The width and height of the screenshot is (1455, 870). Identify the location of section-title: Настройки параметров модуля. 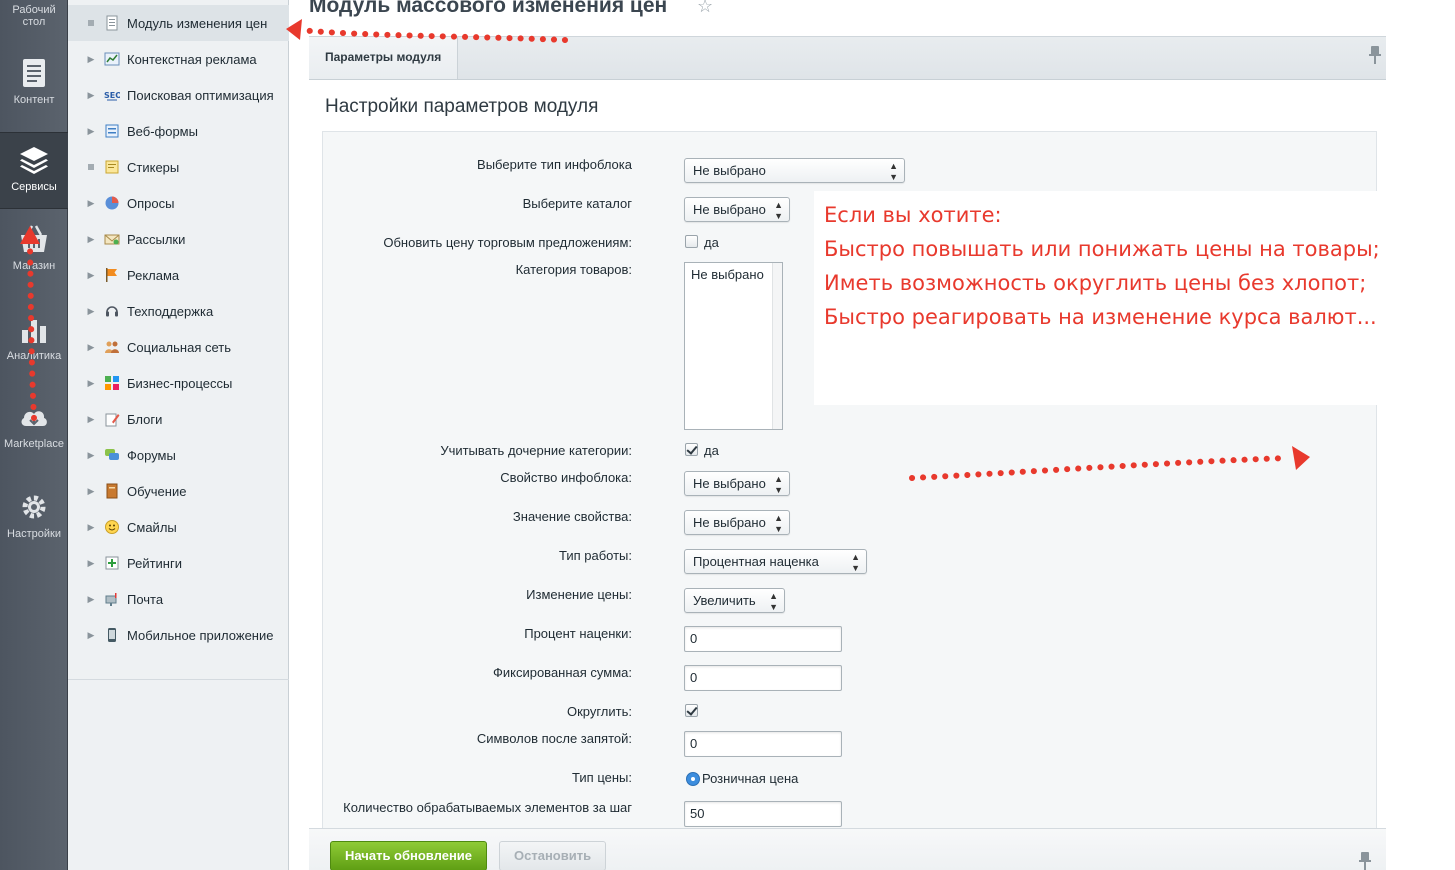
(462, 106).